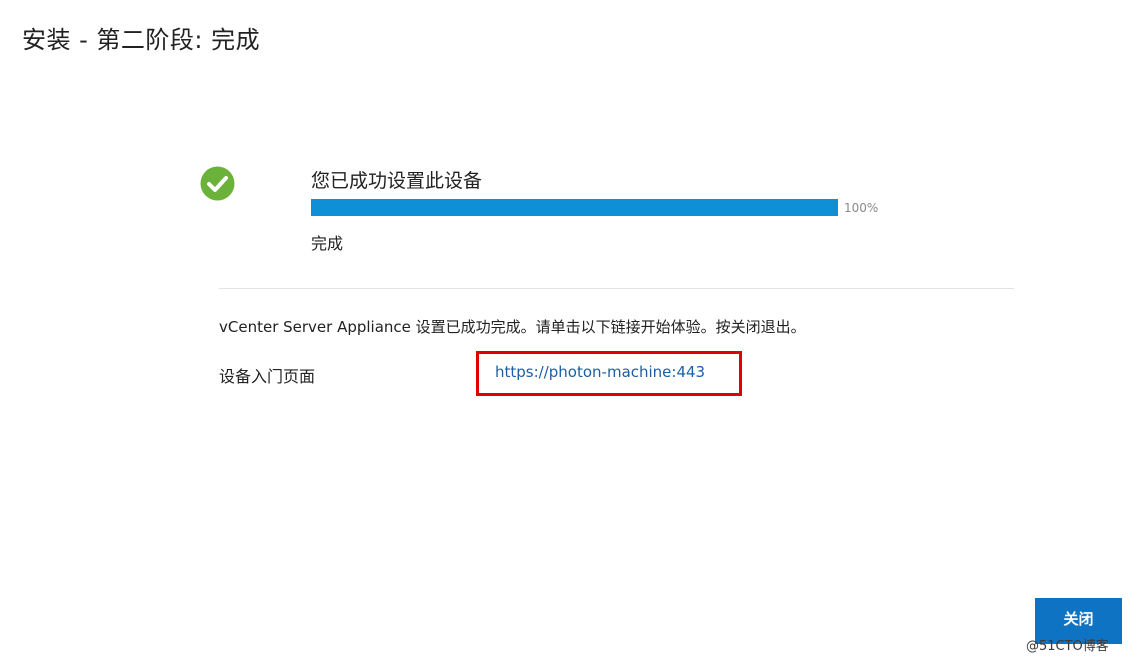 Image resolution: width=1133 pixels, height=662 pixels. What do you see at coordinates (616, 288) in the screenshot?
I see `divider` at bounding box center [616, 288].